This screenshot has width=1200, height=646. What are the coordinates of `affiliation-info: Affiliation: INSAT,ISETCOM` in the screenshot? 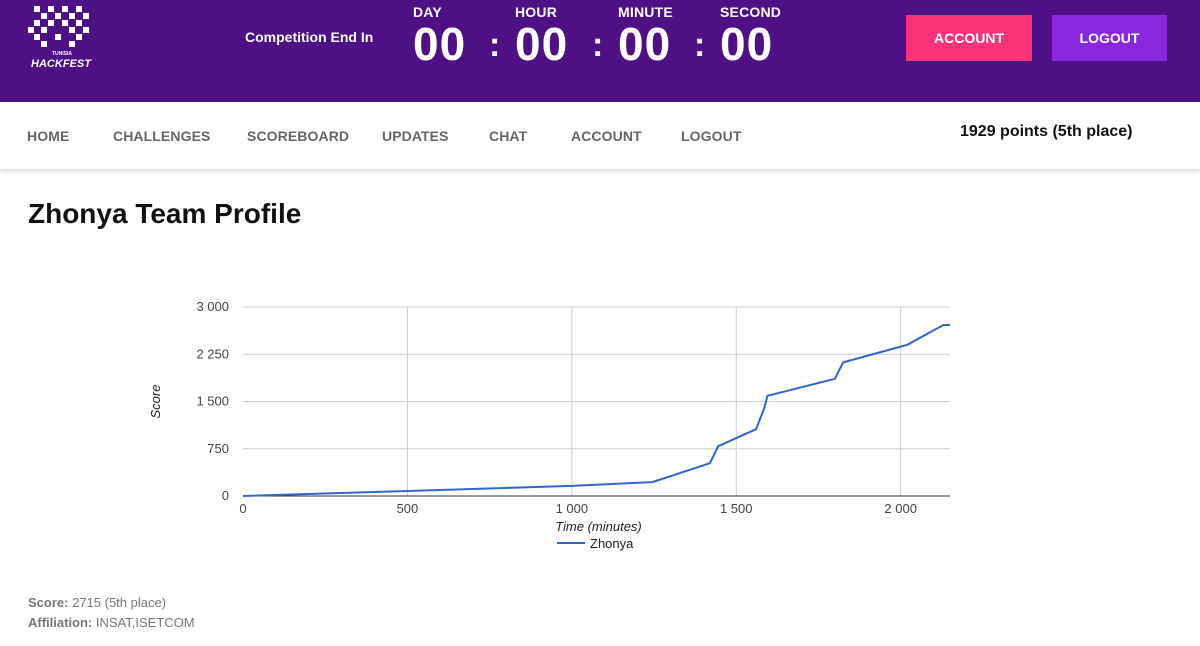 It's located at (111, 622).